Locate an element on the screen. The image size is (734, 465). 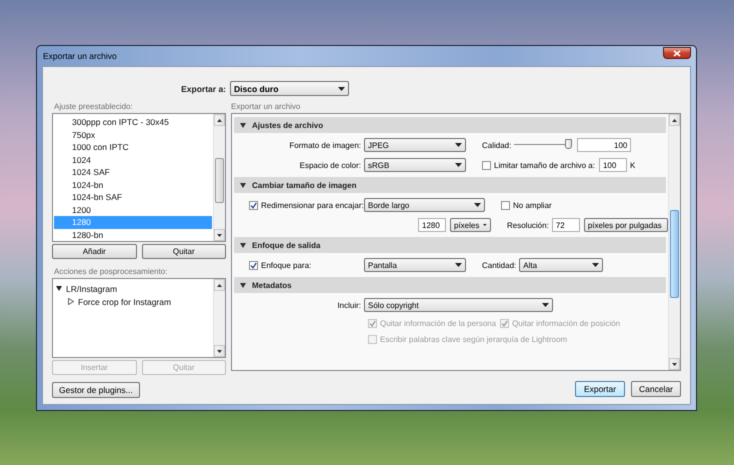
field-label: Exportar a: is located at coordinates (203, 89).